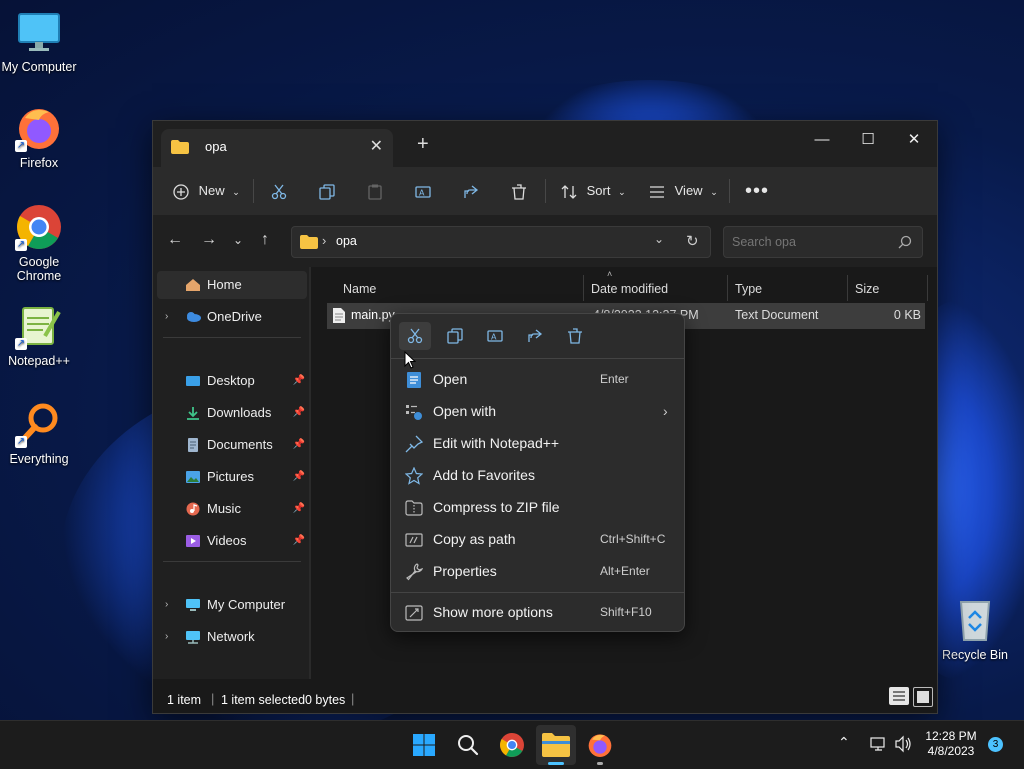 The width and height of the screenshot is (1024, 769). Describe the element at coordinates (424, 745) in the screenshot. I see `start-button` at that location.